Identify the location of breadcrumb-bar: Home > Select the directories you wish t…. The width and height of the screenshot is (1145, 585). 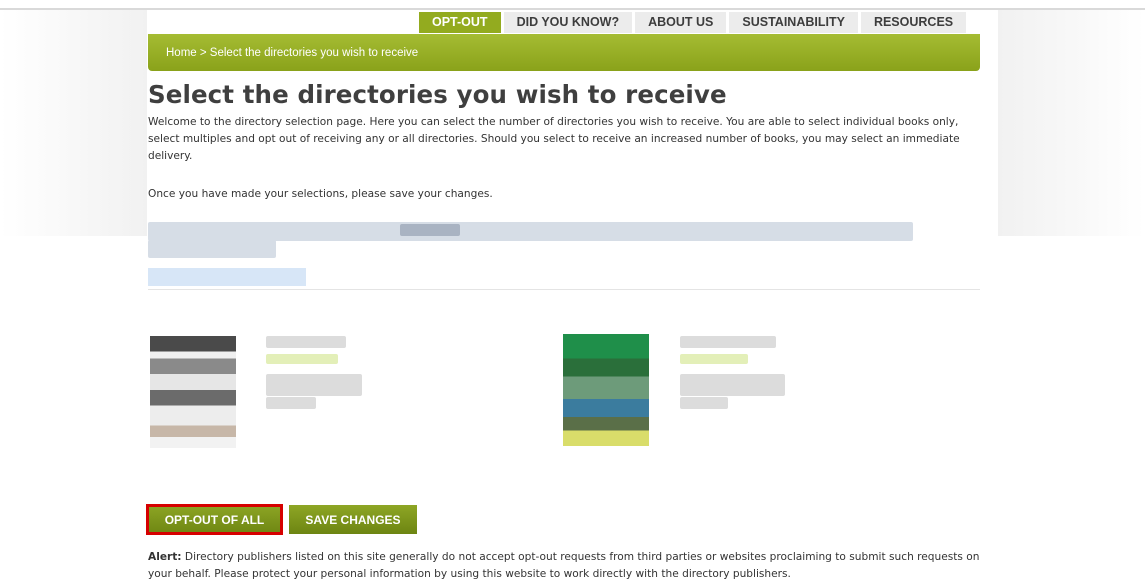
(564, 52).